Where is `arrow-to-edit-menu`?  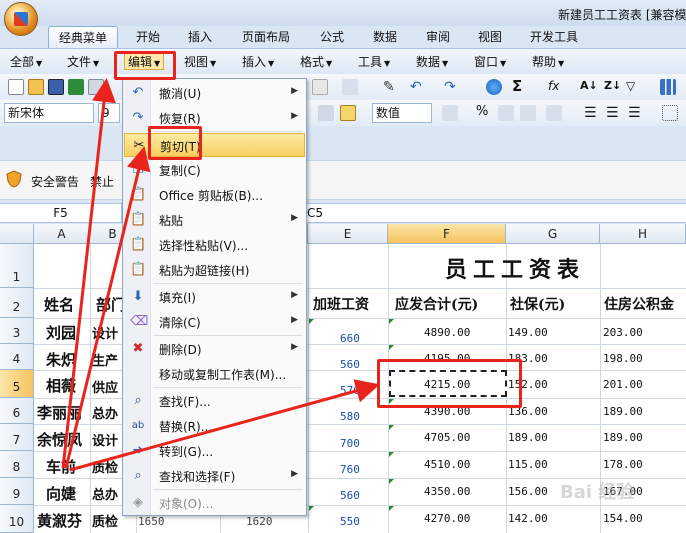 arrow-to-edit-menu is located at coordinates (88, 273).